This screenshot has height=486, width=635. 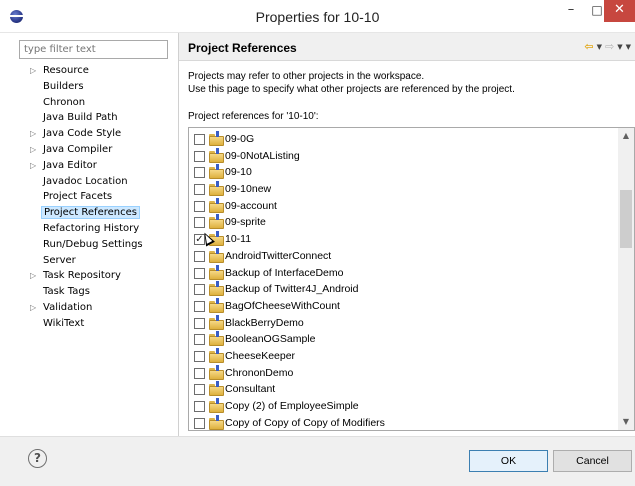 What do you see at coordinates (404, 139) in the screenshot?
I see `list-item: 09-0G` at bounding box center [404, 139].